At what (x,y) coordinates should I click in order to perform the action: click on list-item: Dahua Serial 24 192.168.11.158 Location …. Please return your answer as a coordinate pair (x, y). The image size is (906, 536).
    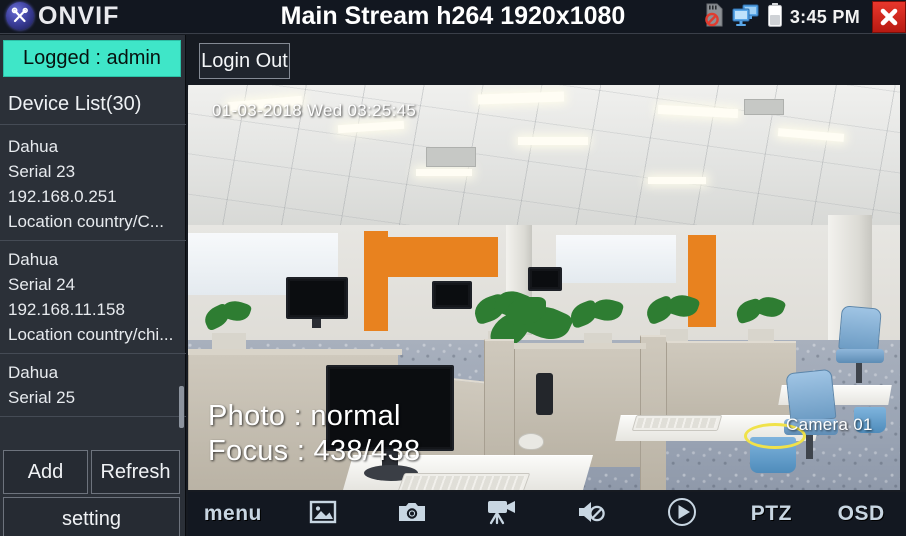
    Looking at the image, I should click on (93, 297).